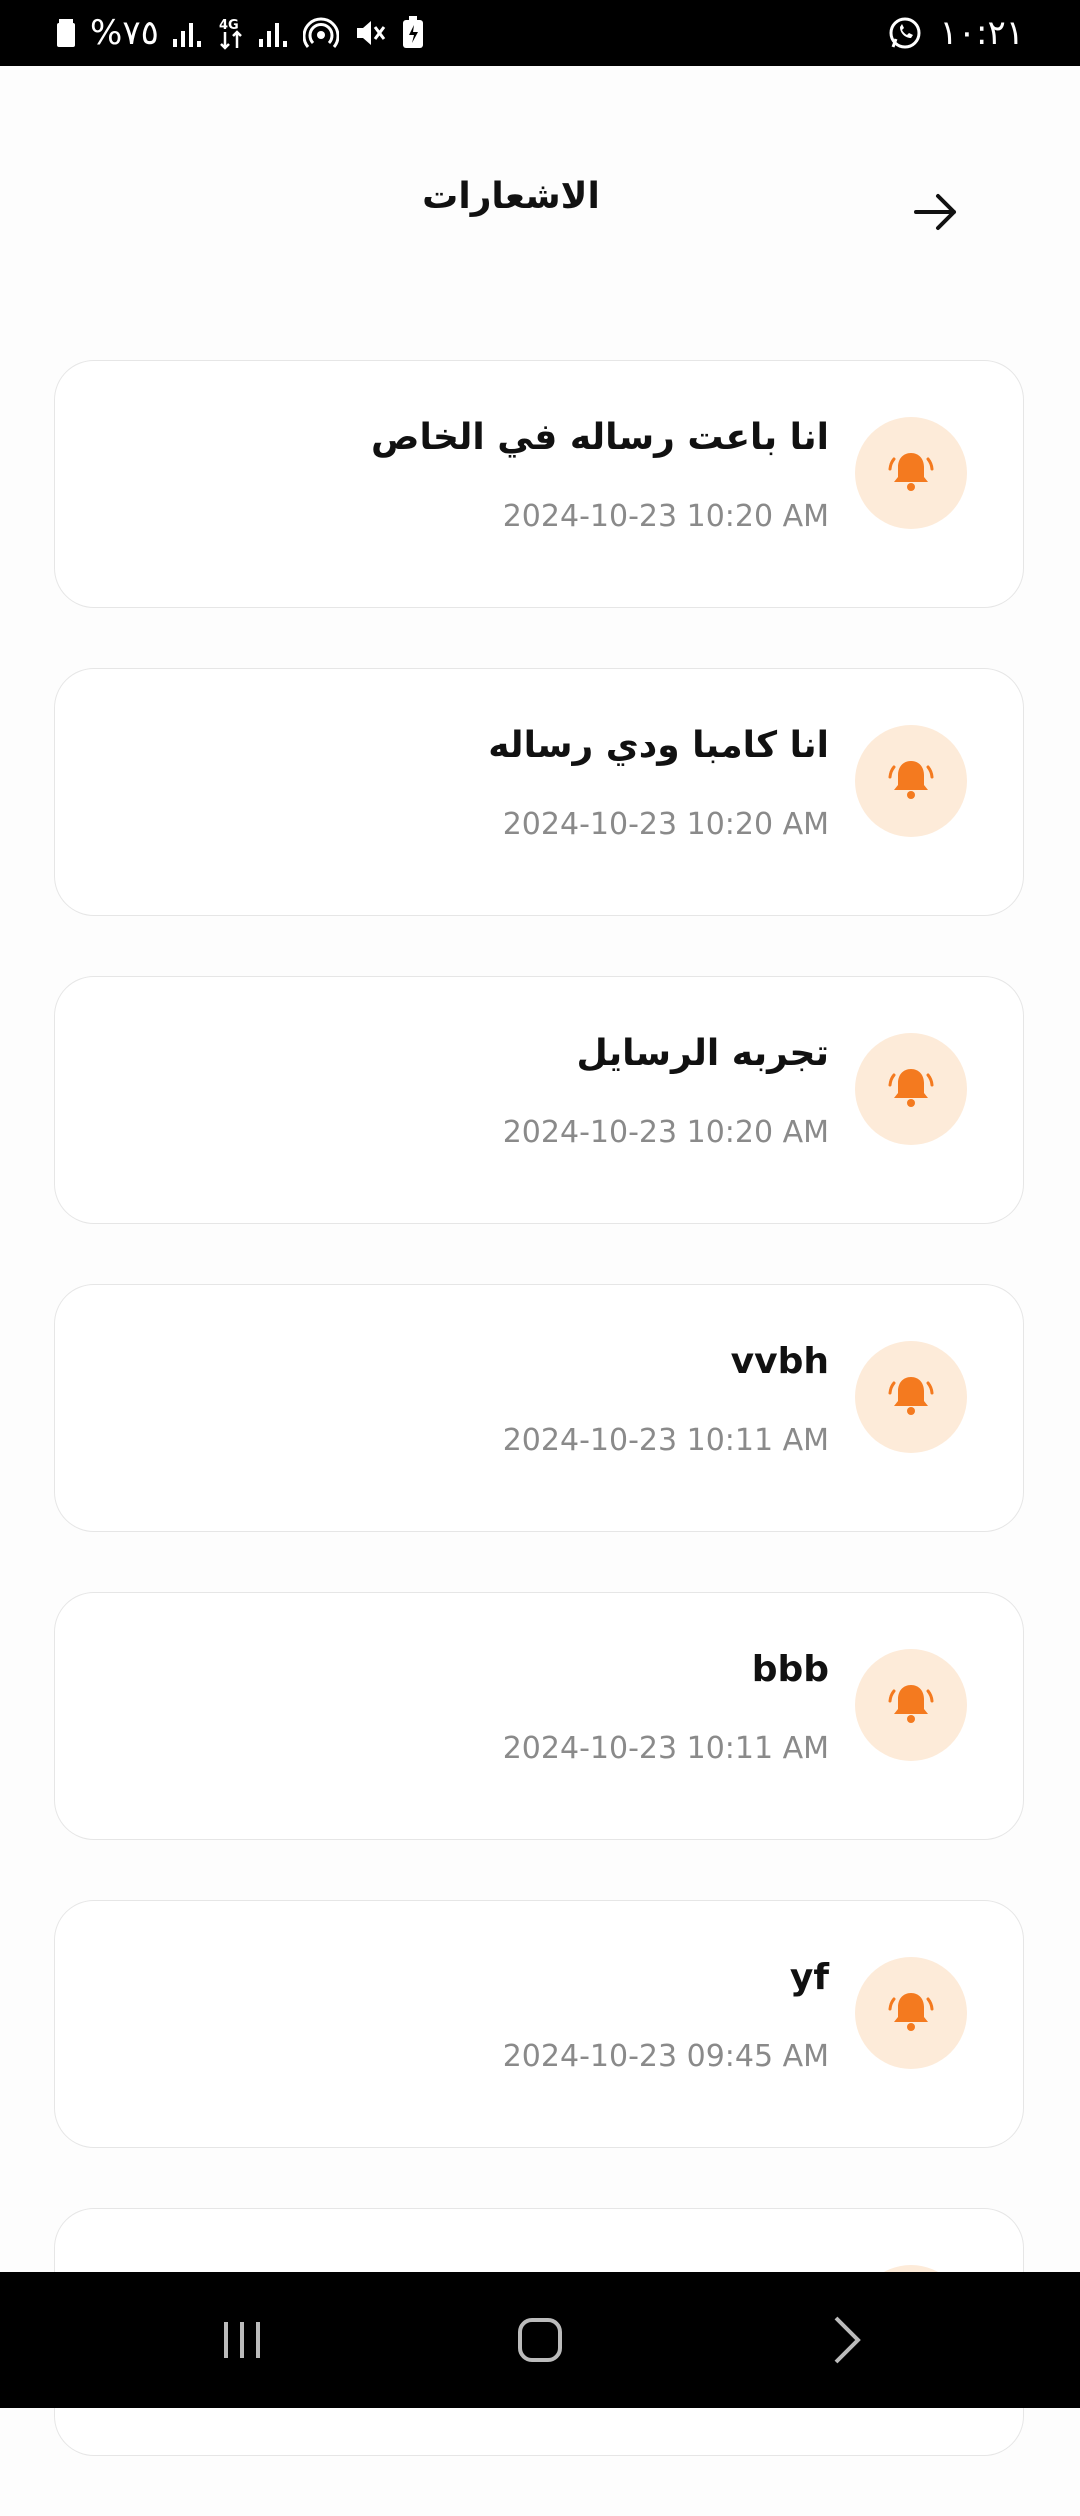 Image resolution: width=1080 pixels, height=2516 pixels. I want to click on back-button, so click(936, 214).